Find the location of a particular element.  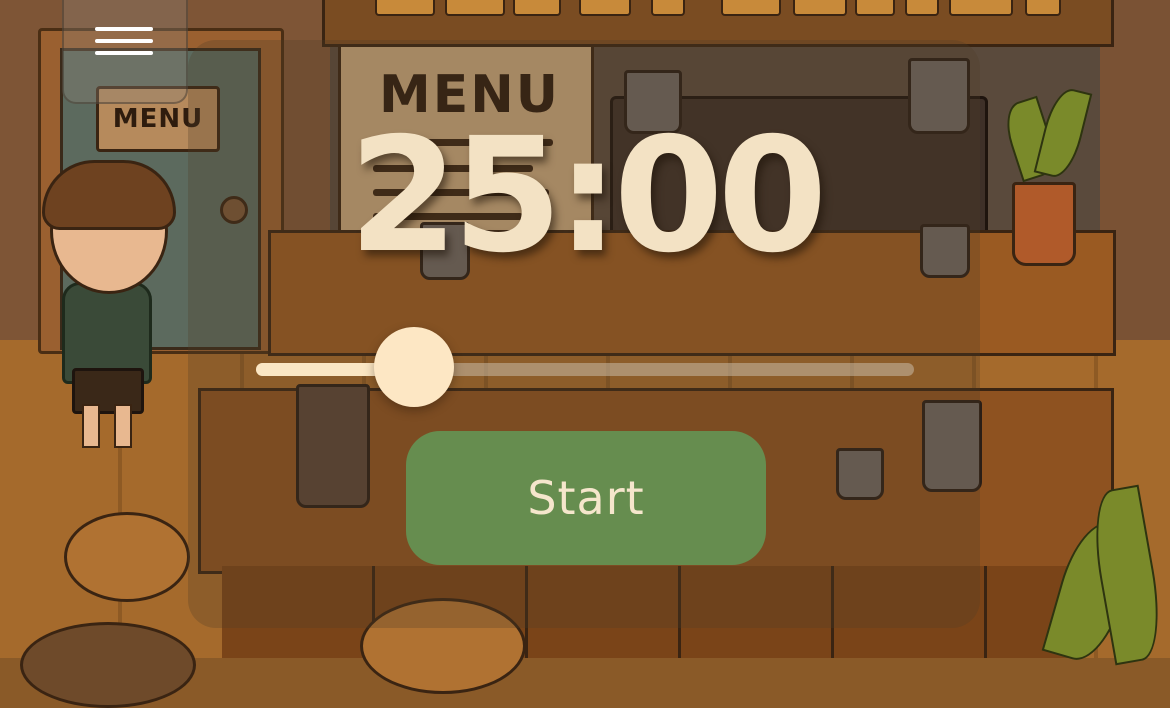

menu-button is located at coordinates (125, 52).